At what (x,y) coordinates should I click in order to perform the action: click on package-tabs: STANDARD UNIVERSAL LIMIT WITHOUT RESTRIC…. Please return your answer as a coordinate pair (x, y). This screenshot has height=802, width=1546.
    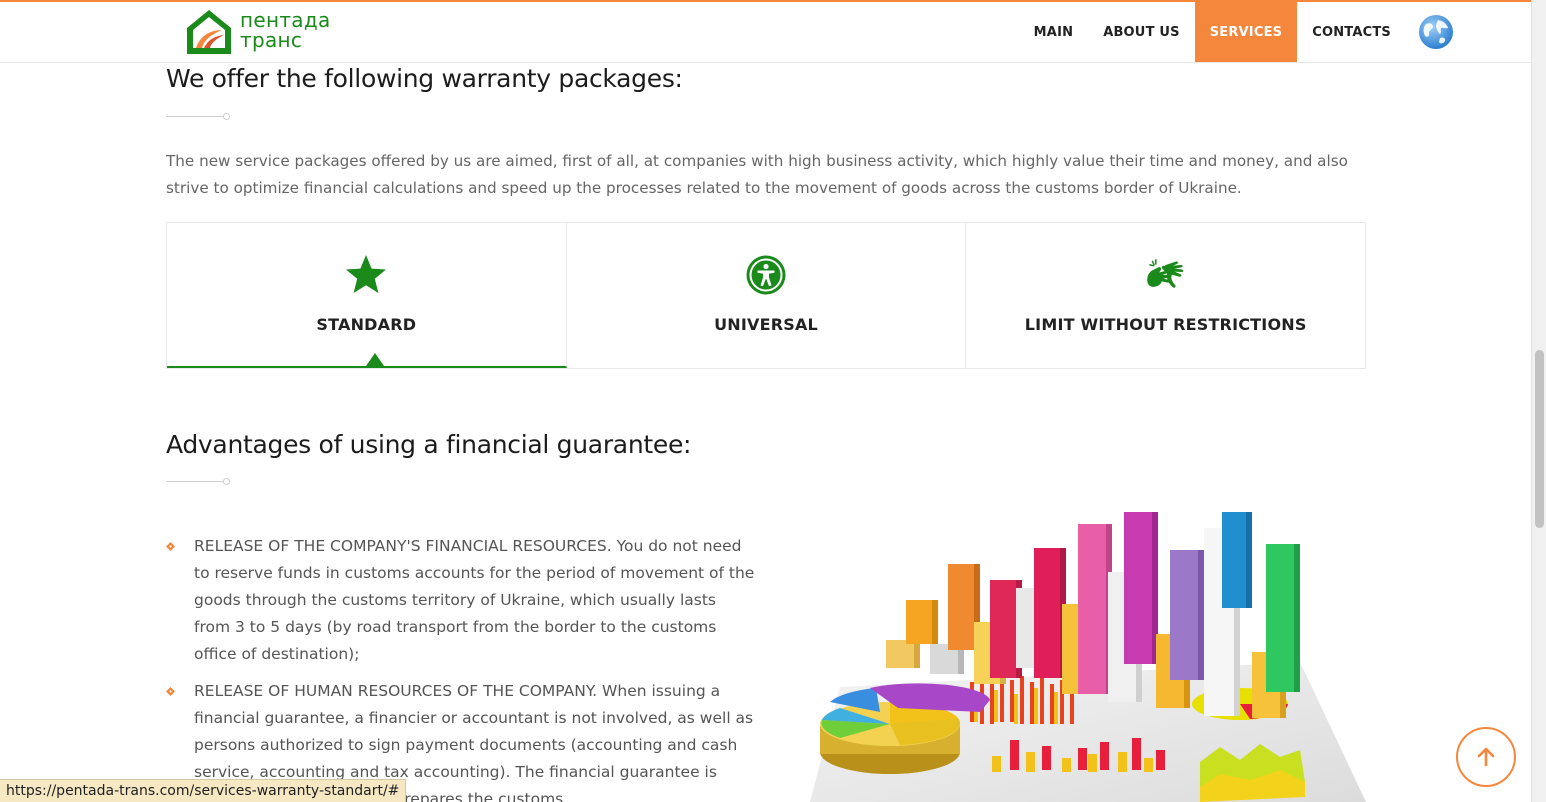
    Looking at the image, I should click on (766, 295).